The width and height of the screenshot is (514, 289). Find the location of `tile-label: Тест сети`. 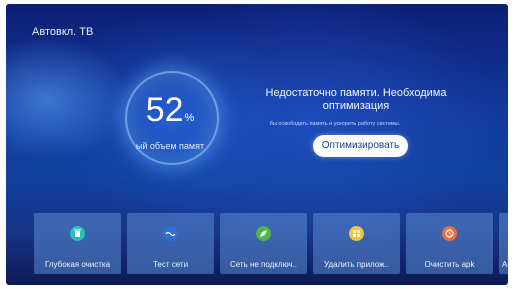

tile-label: Тест сети is located at coordinates (170, 264).